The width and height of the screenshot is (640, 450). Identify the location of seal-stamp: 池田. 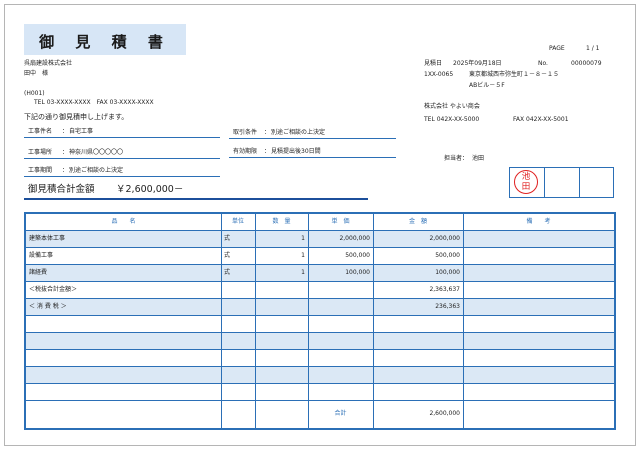
(526, 182).